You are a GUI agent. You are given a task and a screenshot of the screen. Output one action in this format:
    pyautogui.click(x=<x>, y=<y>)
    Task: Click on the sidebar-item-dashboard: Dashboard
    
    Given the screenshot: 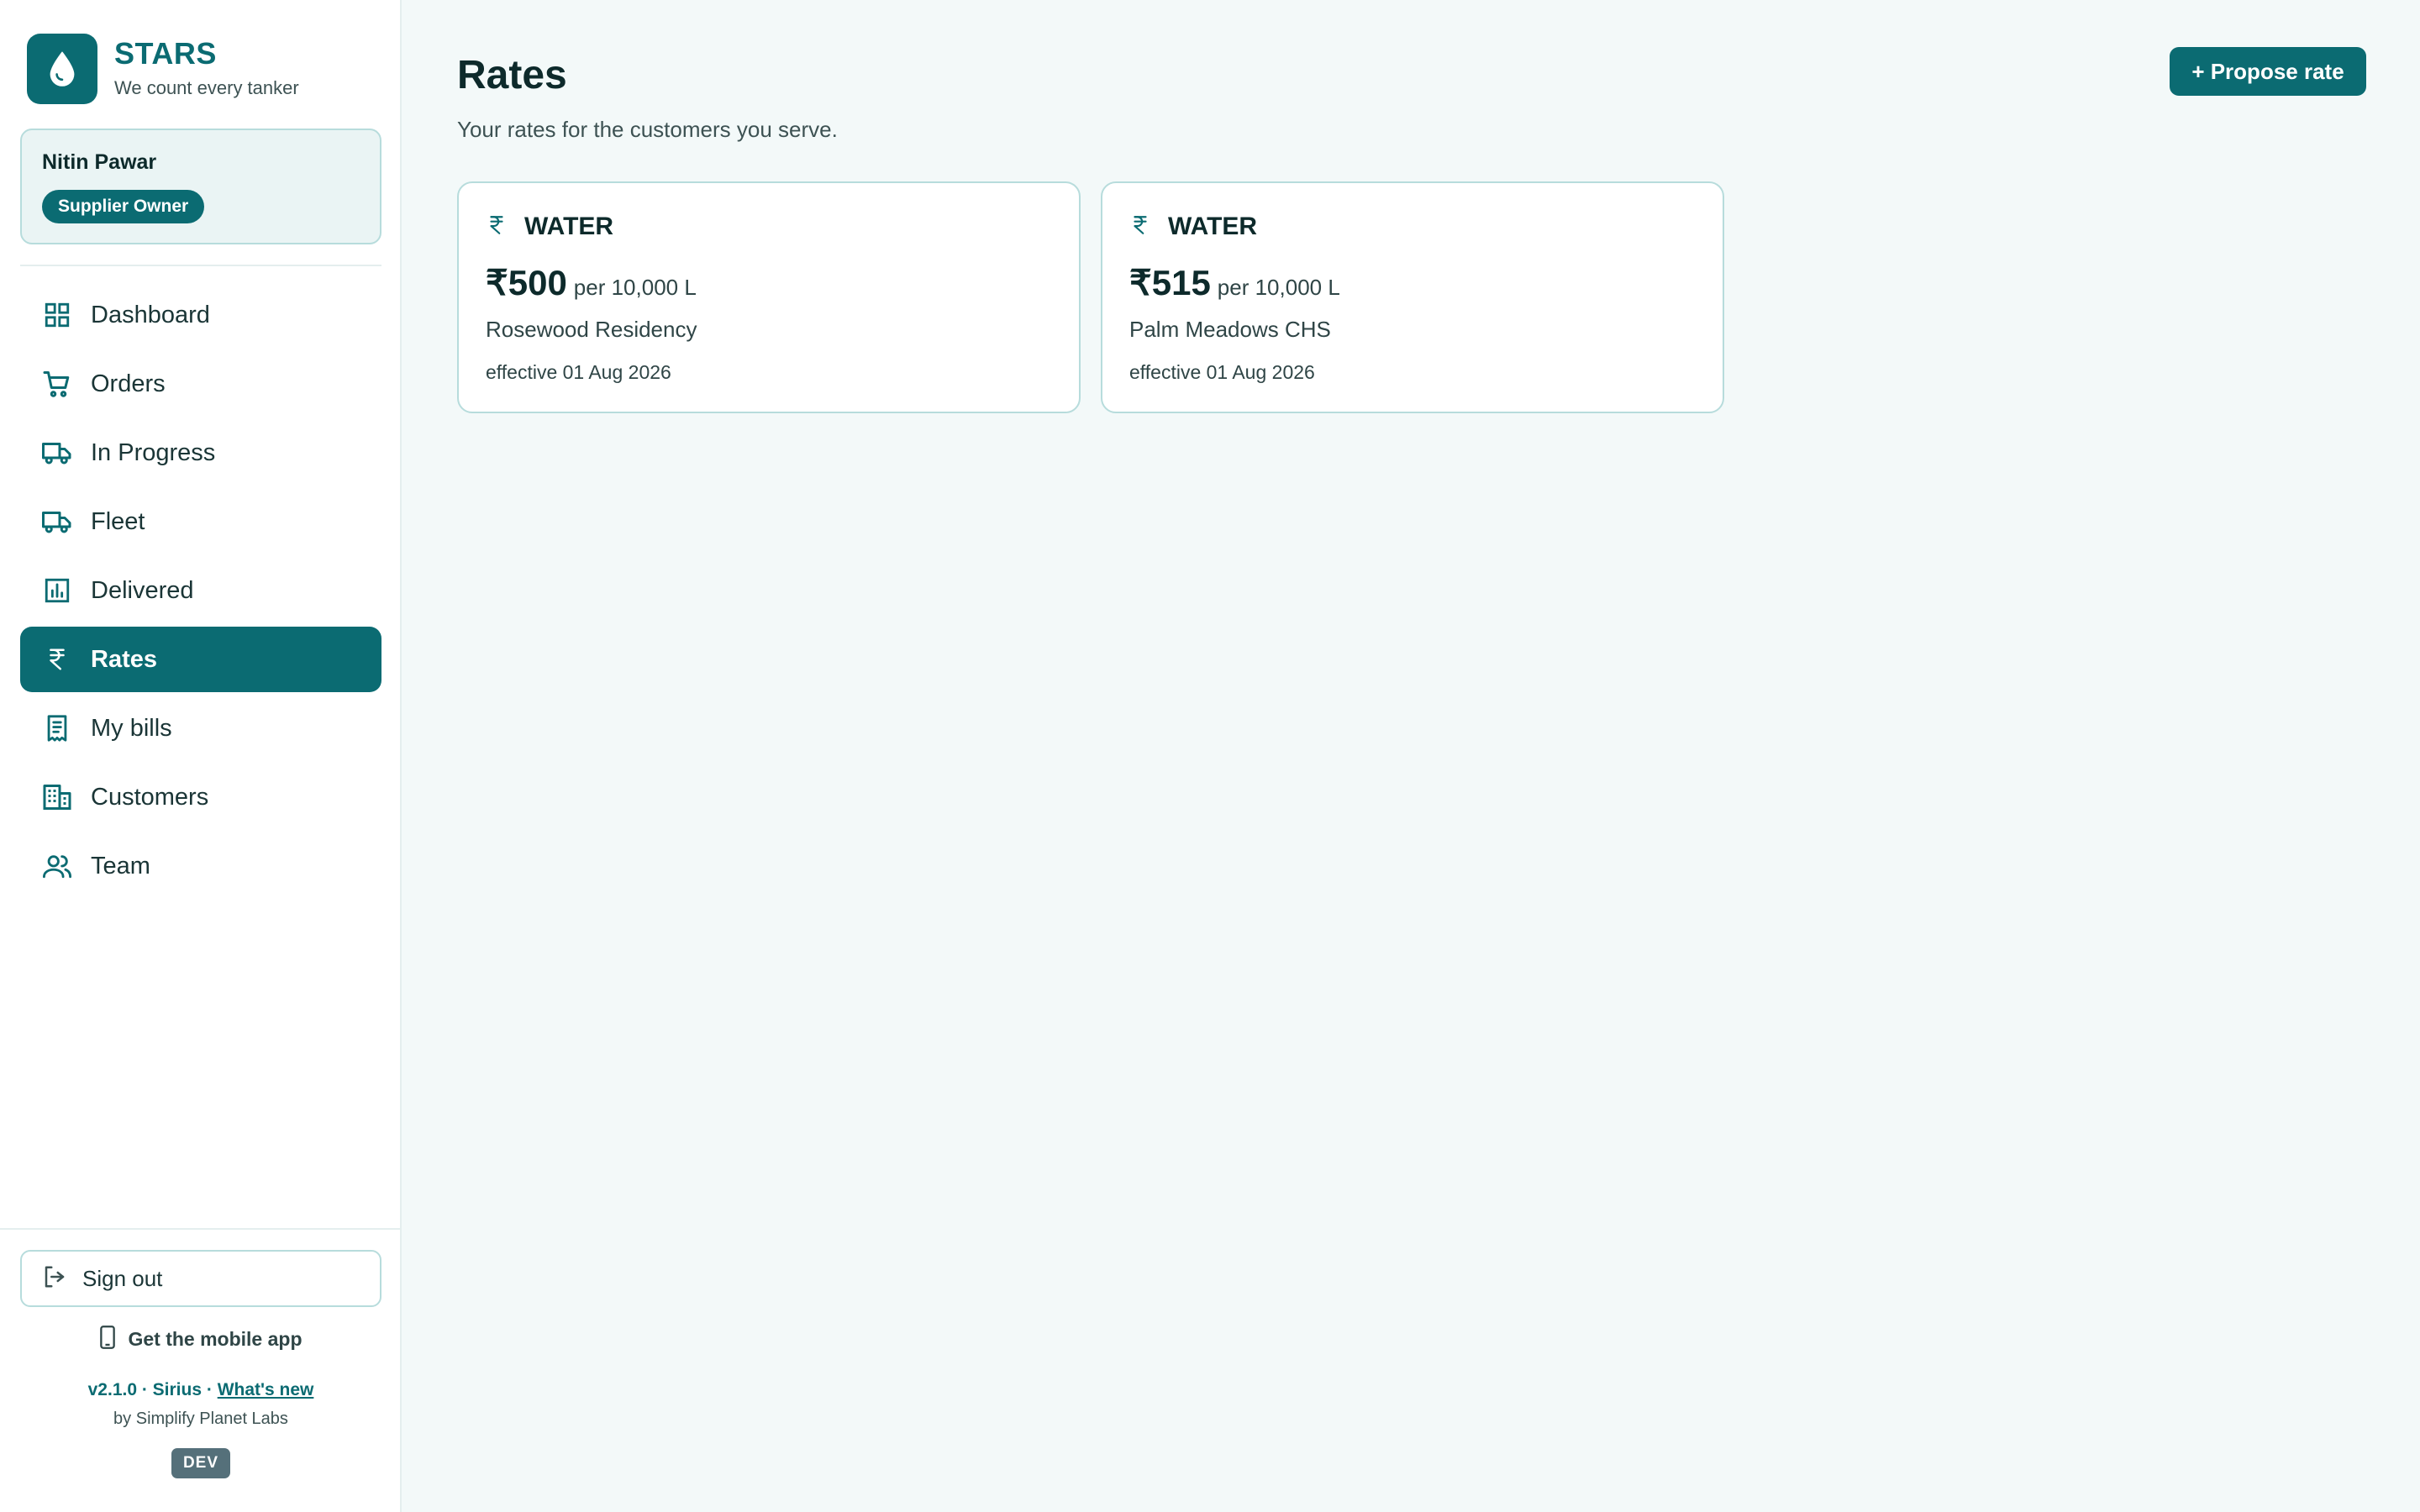 What is the action you would take?
    pyautogui.click(x=200, y=315)
    